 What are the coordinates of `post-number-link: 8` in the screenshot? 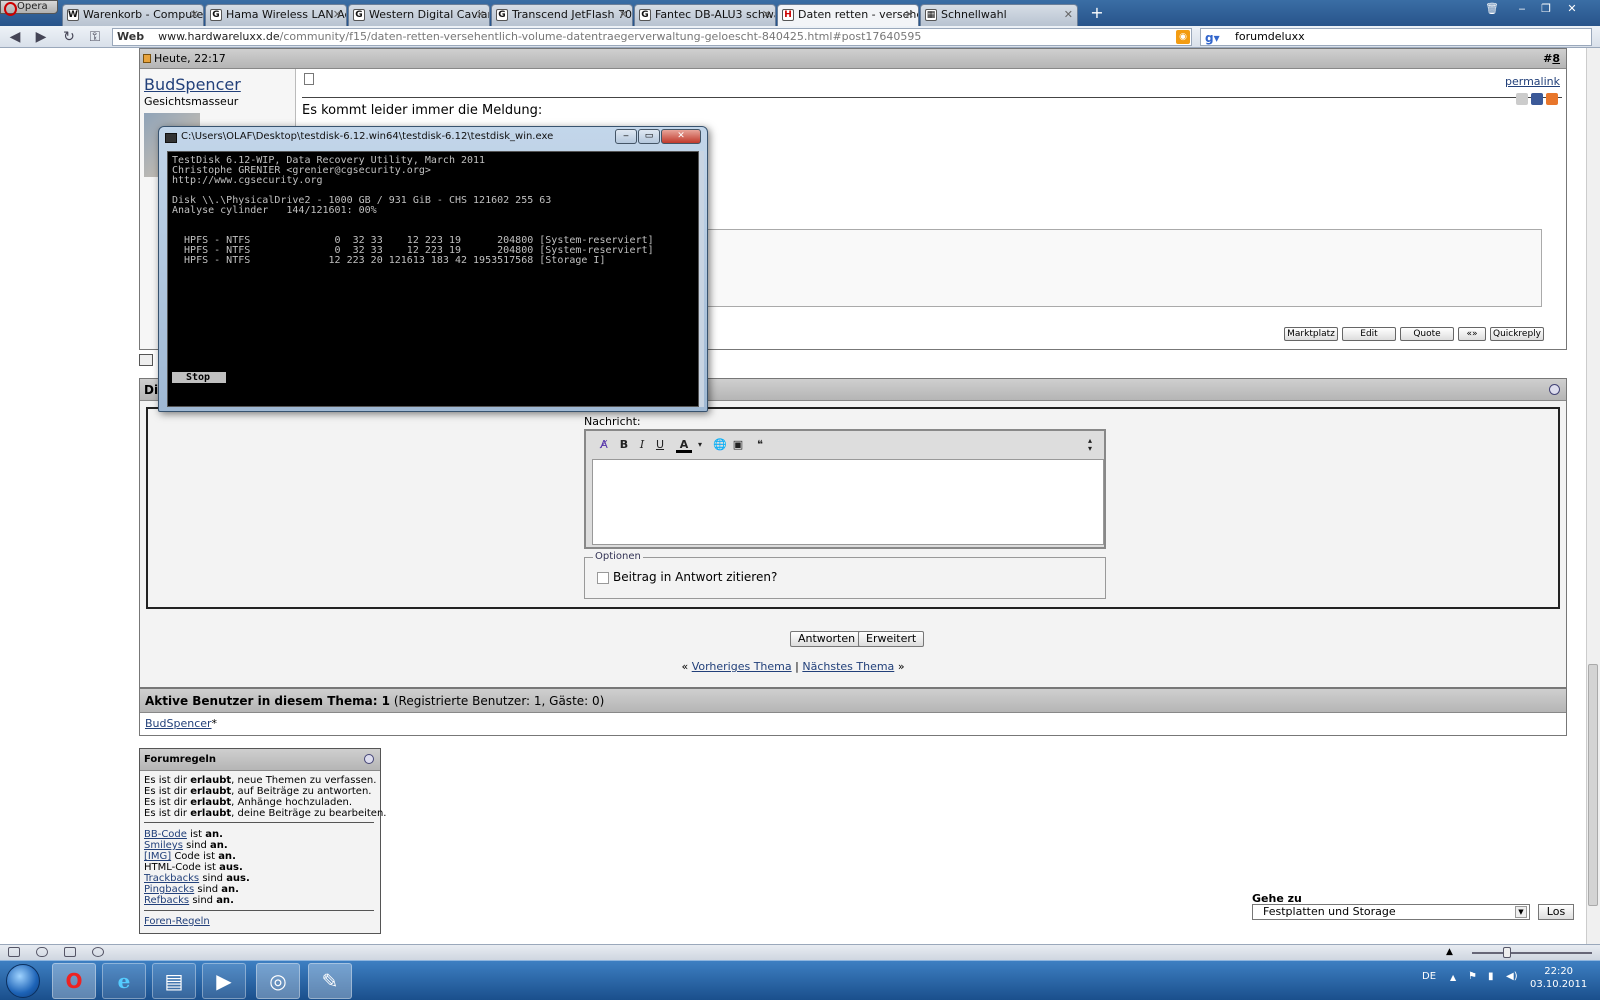 It's located at (1556, 58).